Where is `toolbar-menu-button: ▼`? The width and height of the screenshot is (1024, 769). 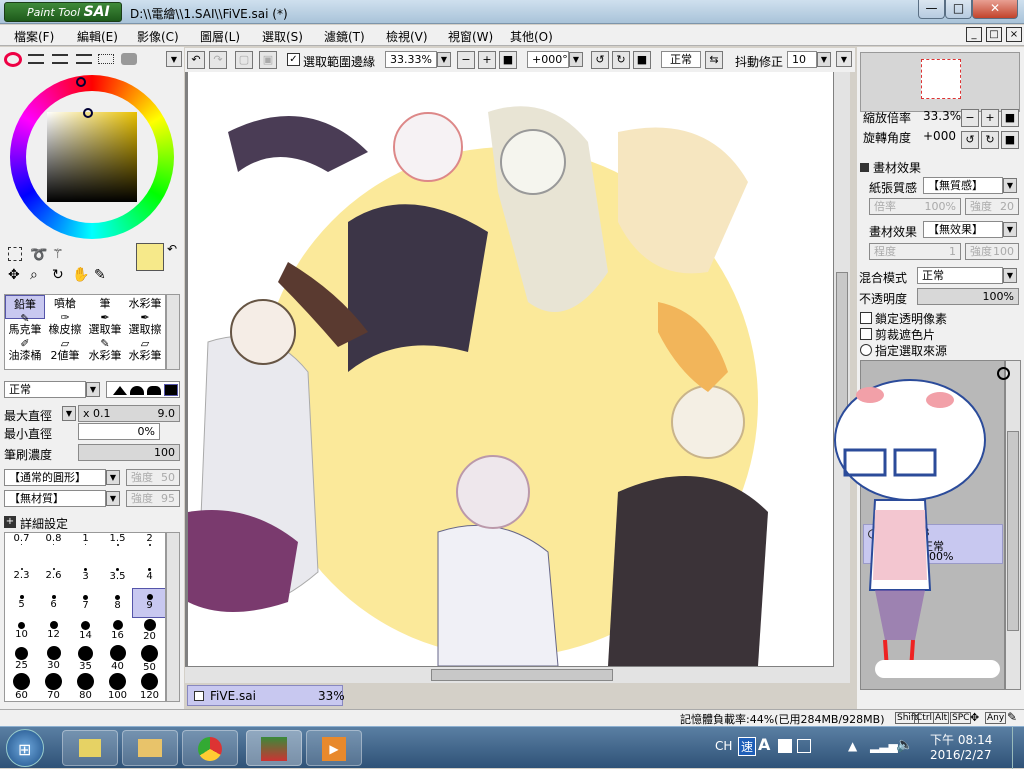 toolbar-menu-button: ▼ is located at coordinates (844, 59).